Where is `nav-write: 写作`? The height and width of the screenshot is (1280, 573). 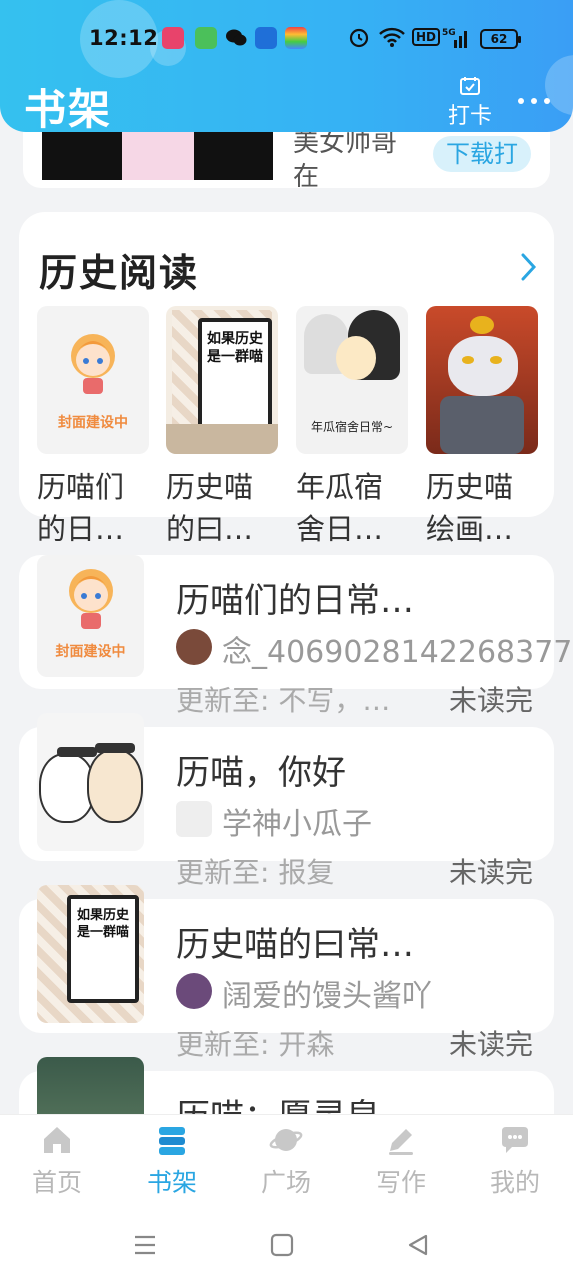
nav-write: 写作 is located at coordinates (401, 1161).